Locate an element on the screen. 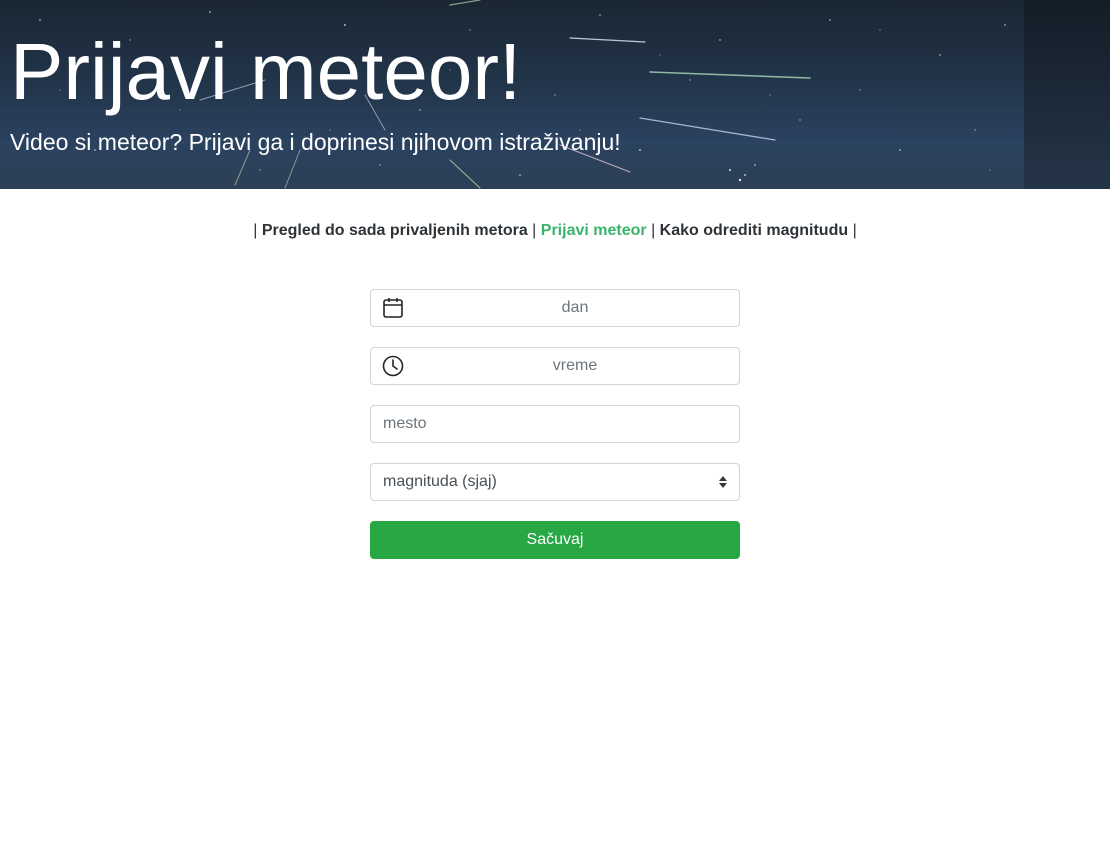 This screenshot has height=862, width=1110. place-input: mesto is located at coordinates (555, 424).